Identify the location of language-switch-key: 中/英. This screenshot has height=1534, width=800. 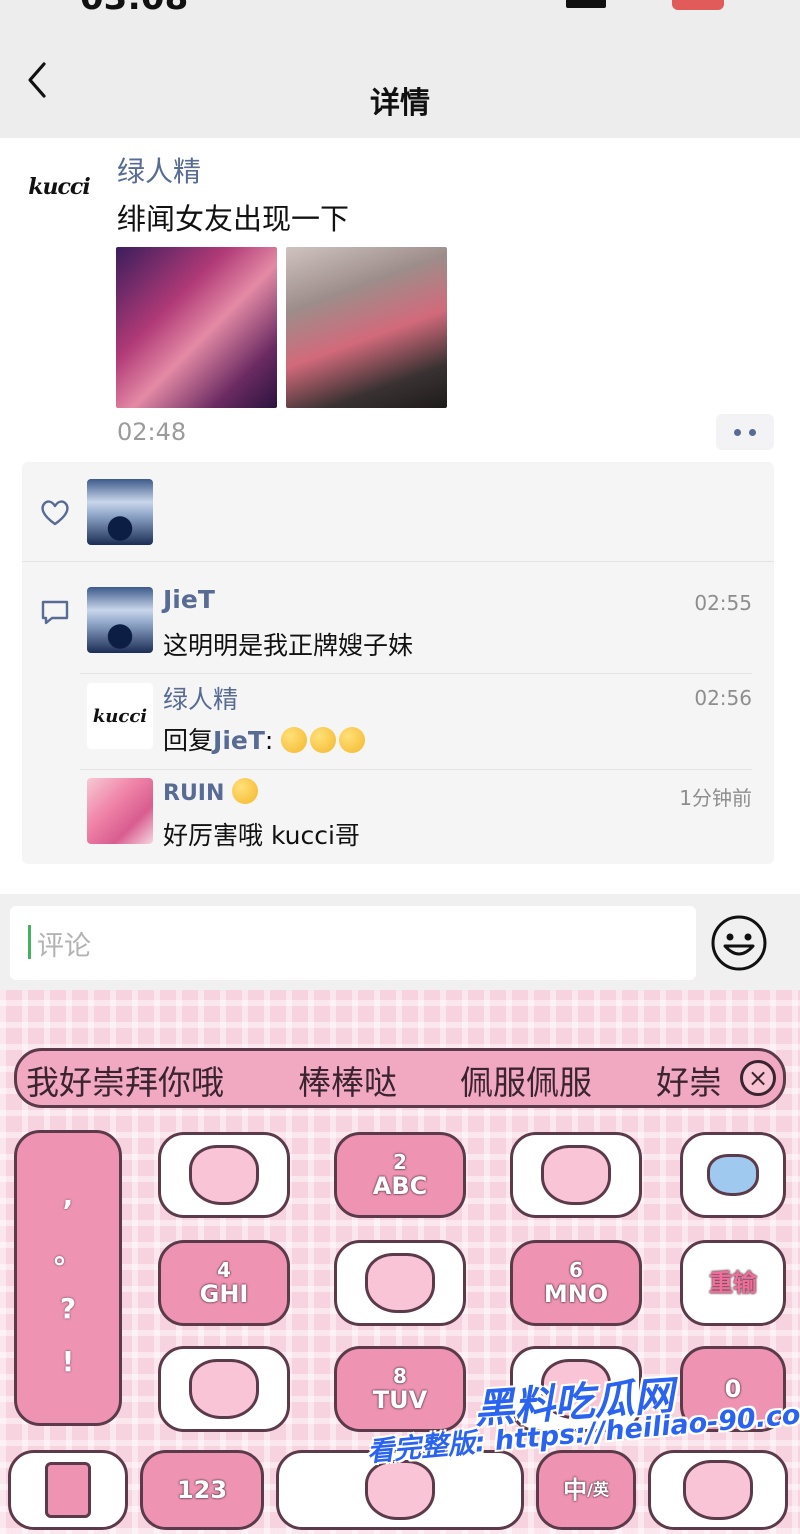
(586, 1490).